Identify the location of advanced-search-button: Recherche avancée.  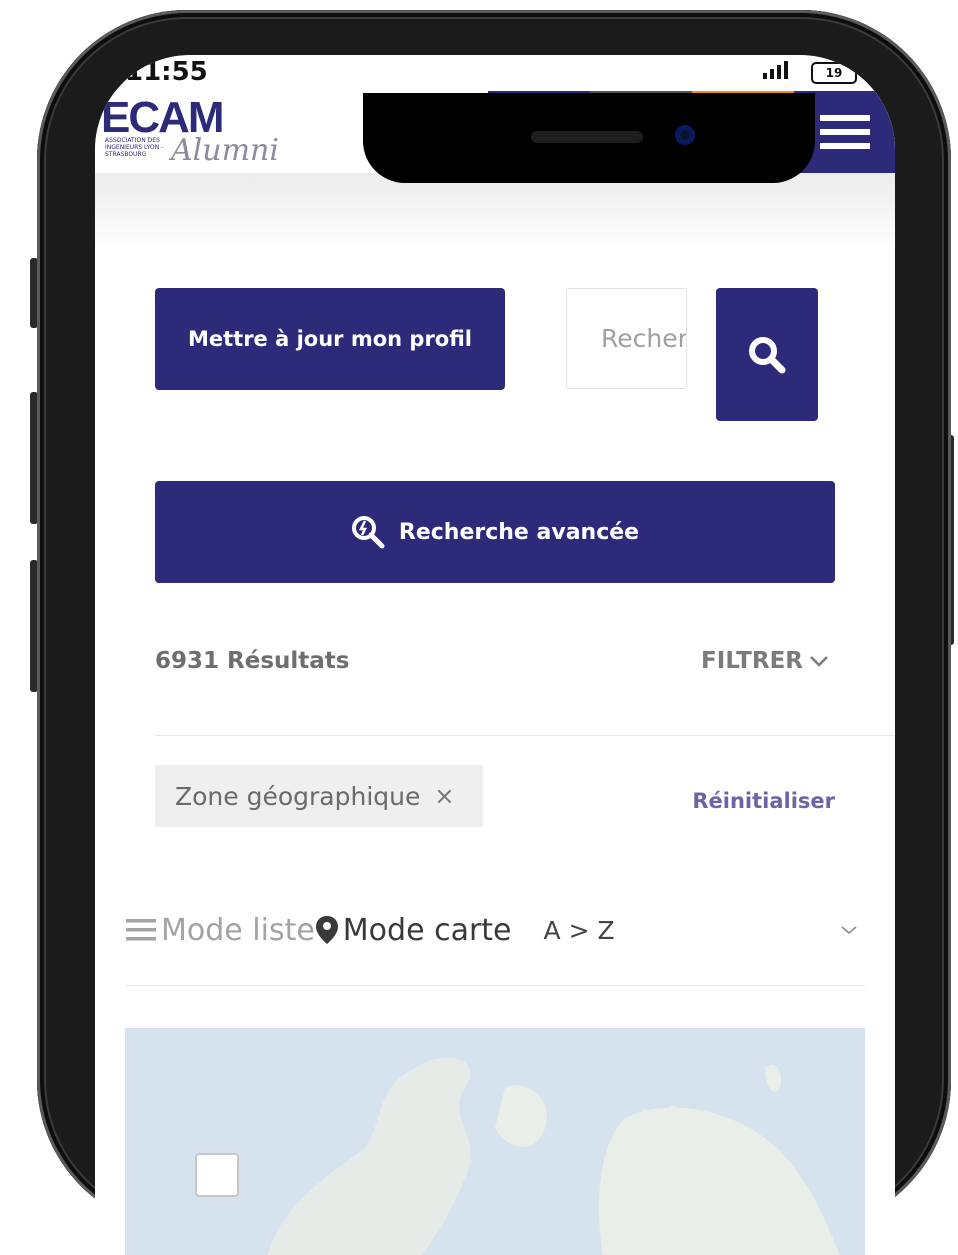
(495, 532).